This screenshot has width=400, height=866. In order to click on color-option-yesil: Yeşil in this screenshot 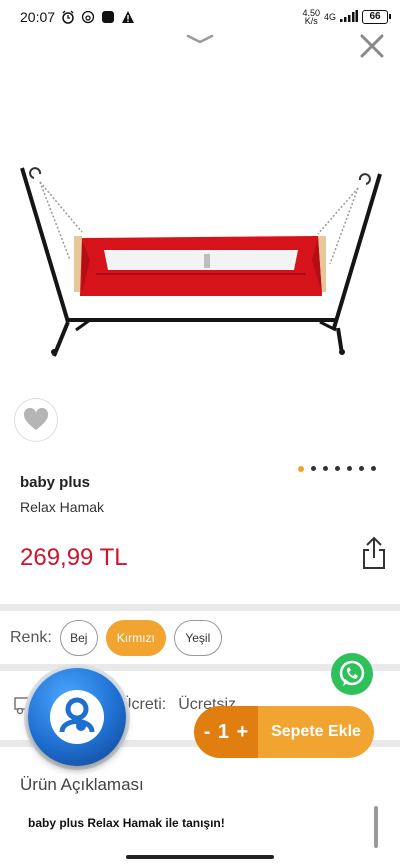, I will do `click(197, 638)`.